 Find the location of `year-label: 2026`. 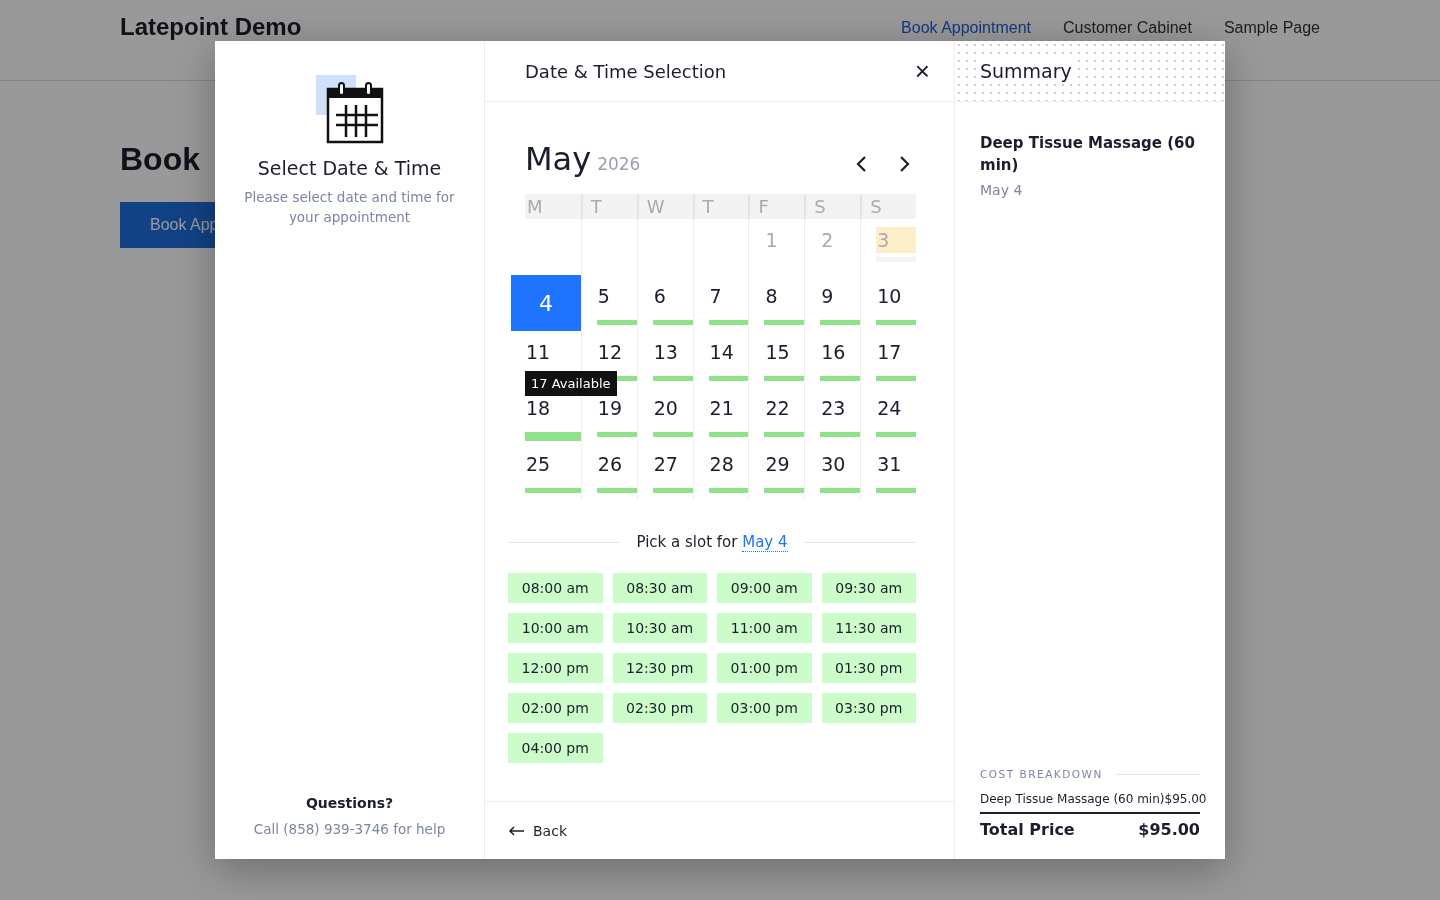

year-label: 2026 is located at coordinates (619, 164).